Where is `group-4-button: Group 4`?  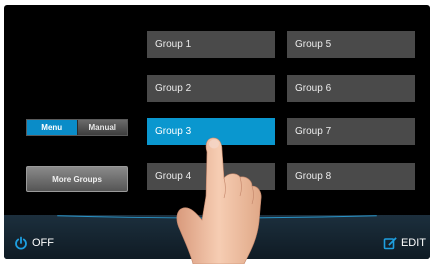
group-4-button: Group 4 is located at coordinates (211, 176).